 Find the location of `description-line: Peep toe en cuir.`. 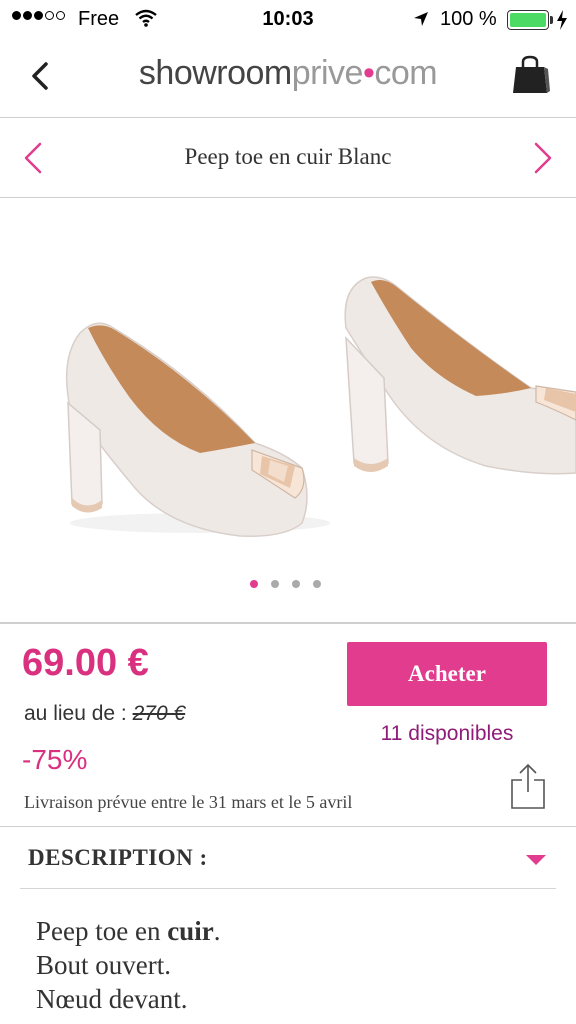

description-line: Peep toe en cuir. is located at coordinates (128, 931).